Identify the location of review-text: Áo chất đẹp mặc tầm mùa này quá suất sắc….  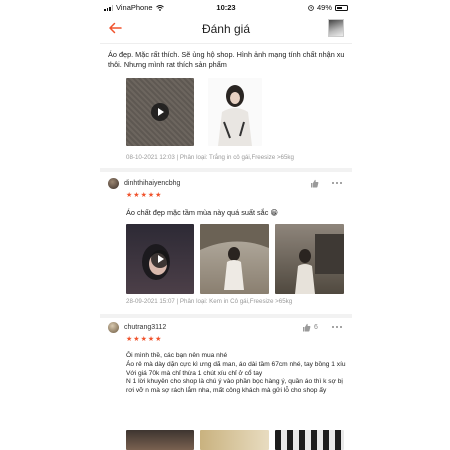
(202, 212).